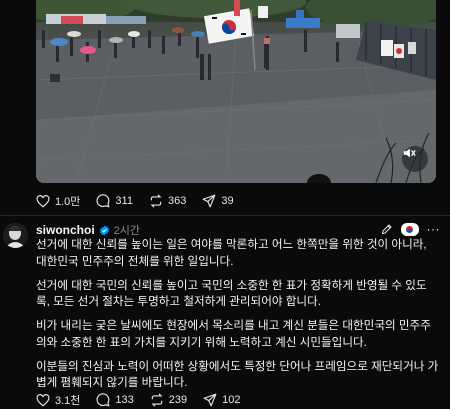  What do you see at coordinates (434, 229) in the screenshot?
I see `more-icon: ···` at bounding box center [434, 229].